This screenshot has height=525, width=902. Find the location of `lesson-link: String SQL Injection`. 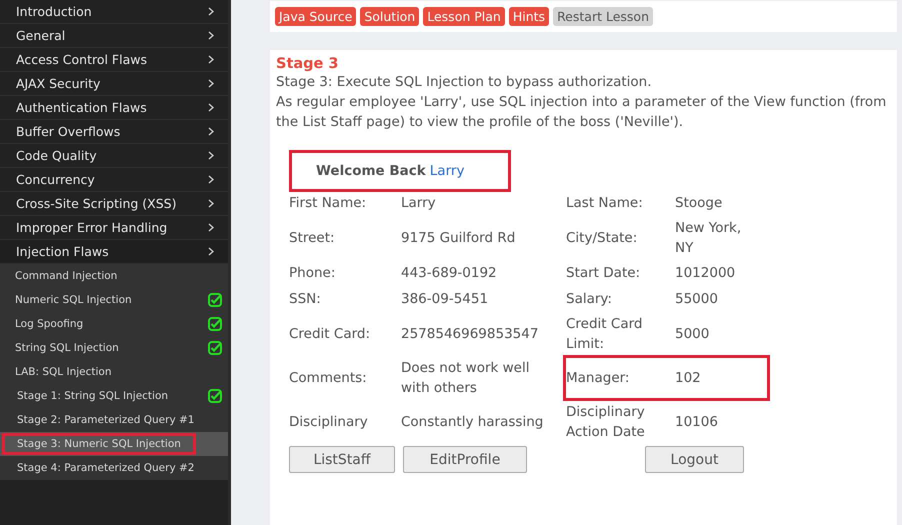

lesson-link: String SQL Injection is located at coordinates (114, 348).